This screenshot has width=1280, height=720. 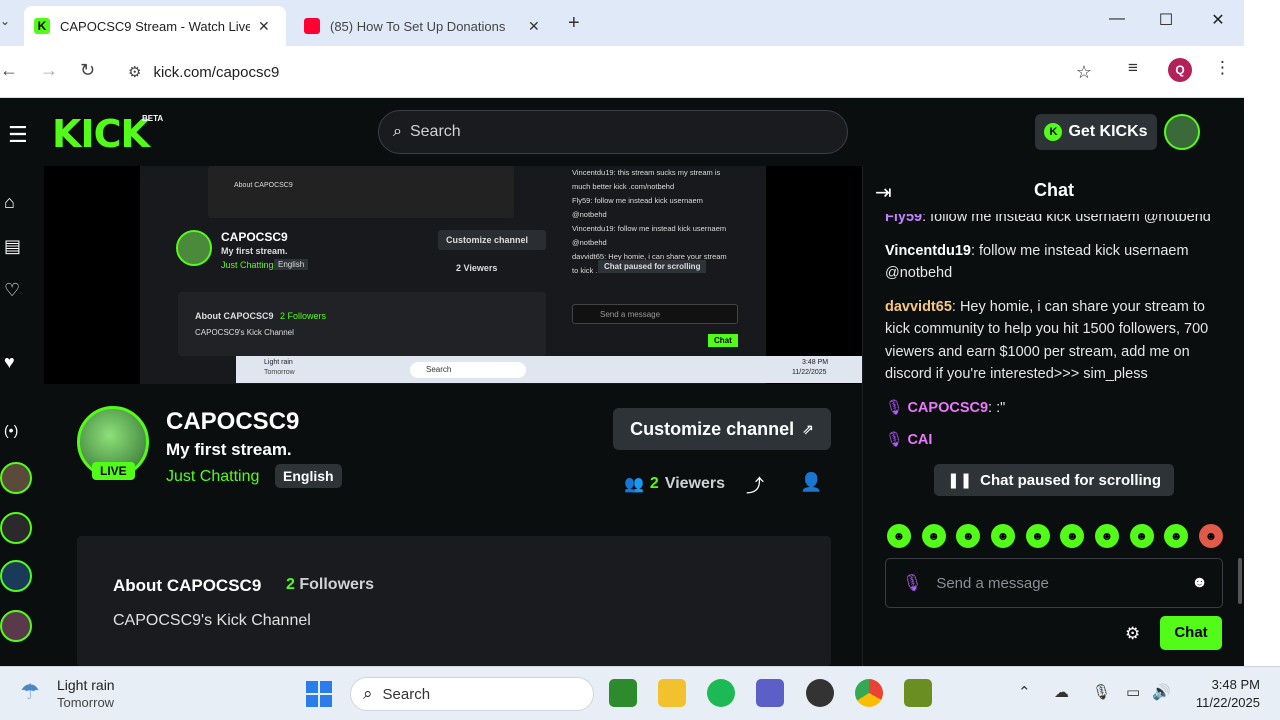 I want to click on menu-kebab-icon: ⋮, so click(x=1222, y=68).